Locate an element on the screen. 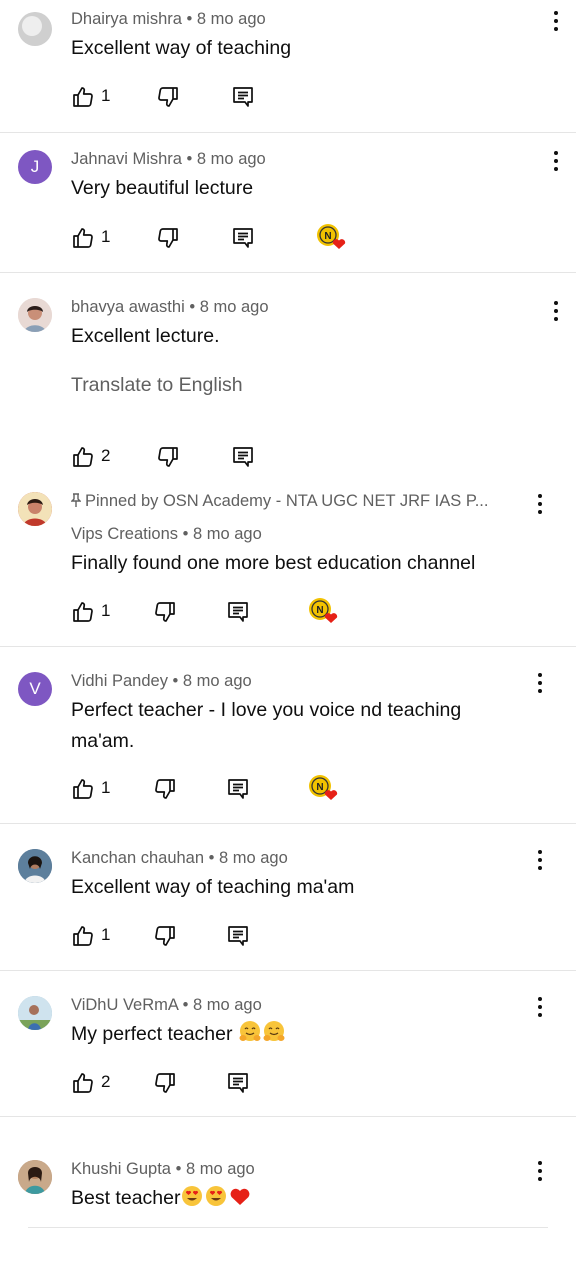 This screenshot has height=1280, width=576. comment-author: bhavya awasthi is located at coordinates (128, 307).